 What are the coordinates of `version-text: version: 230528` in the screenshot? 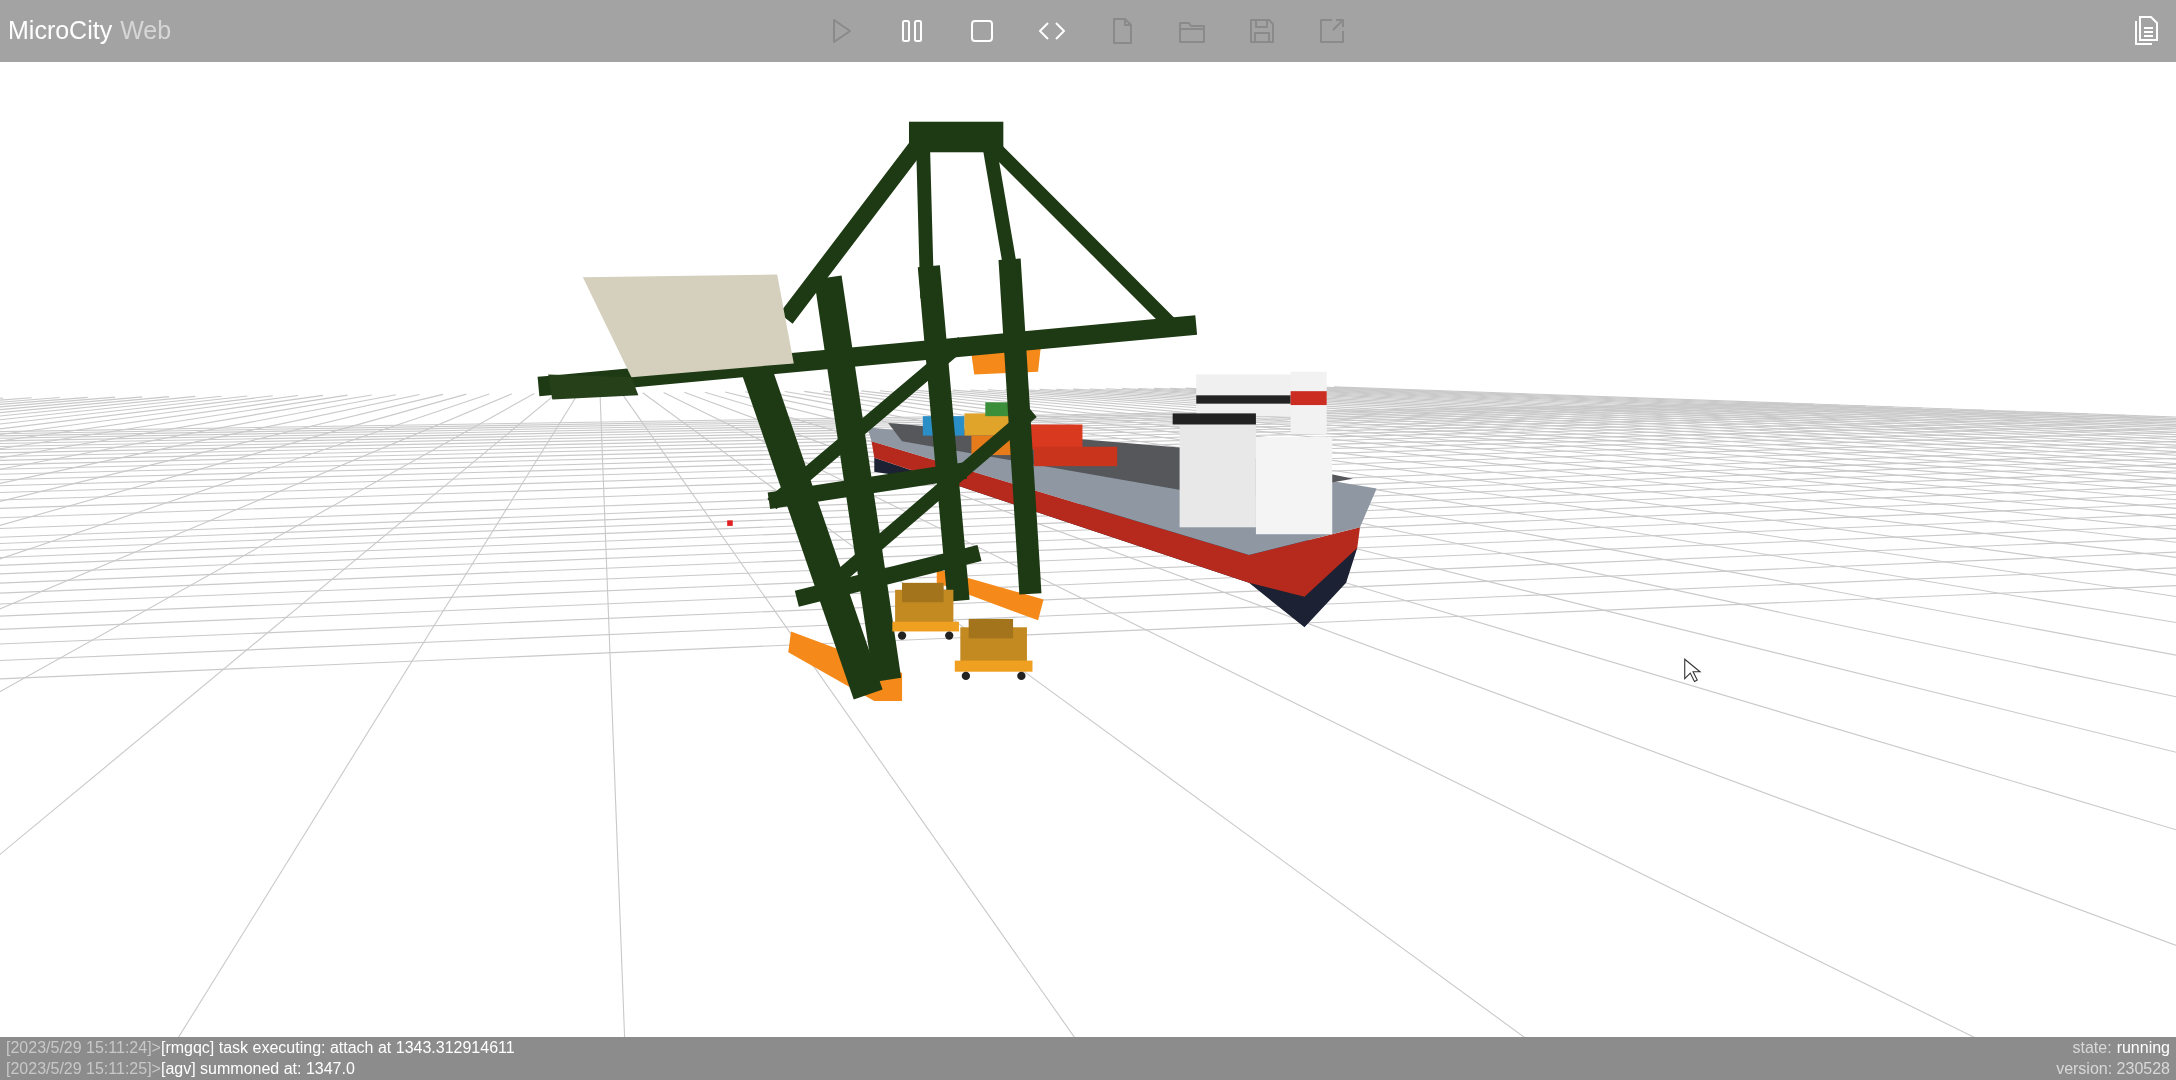 It's located at (2113, 1069).